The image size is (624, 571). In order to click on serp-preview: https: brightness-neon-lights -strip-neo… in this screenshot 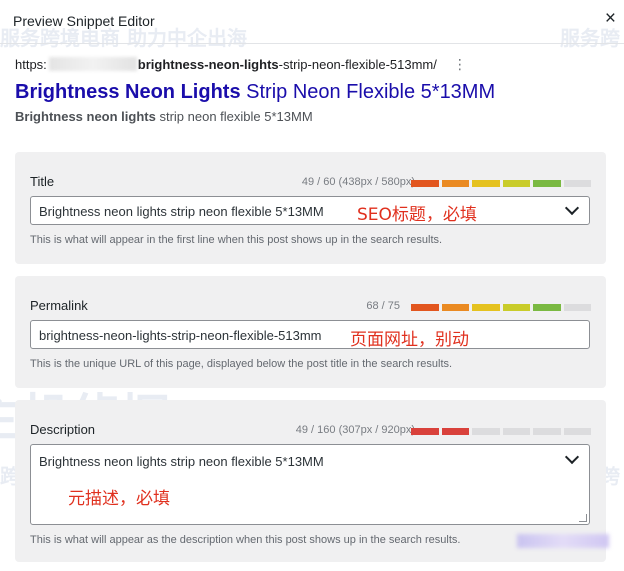, I will do `click(312, 89)`.